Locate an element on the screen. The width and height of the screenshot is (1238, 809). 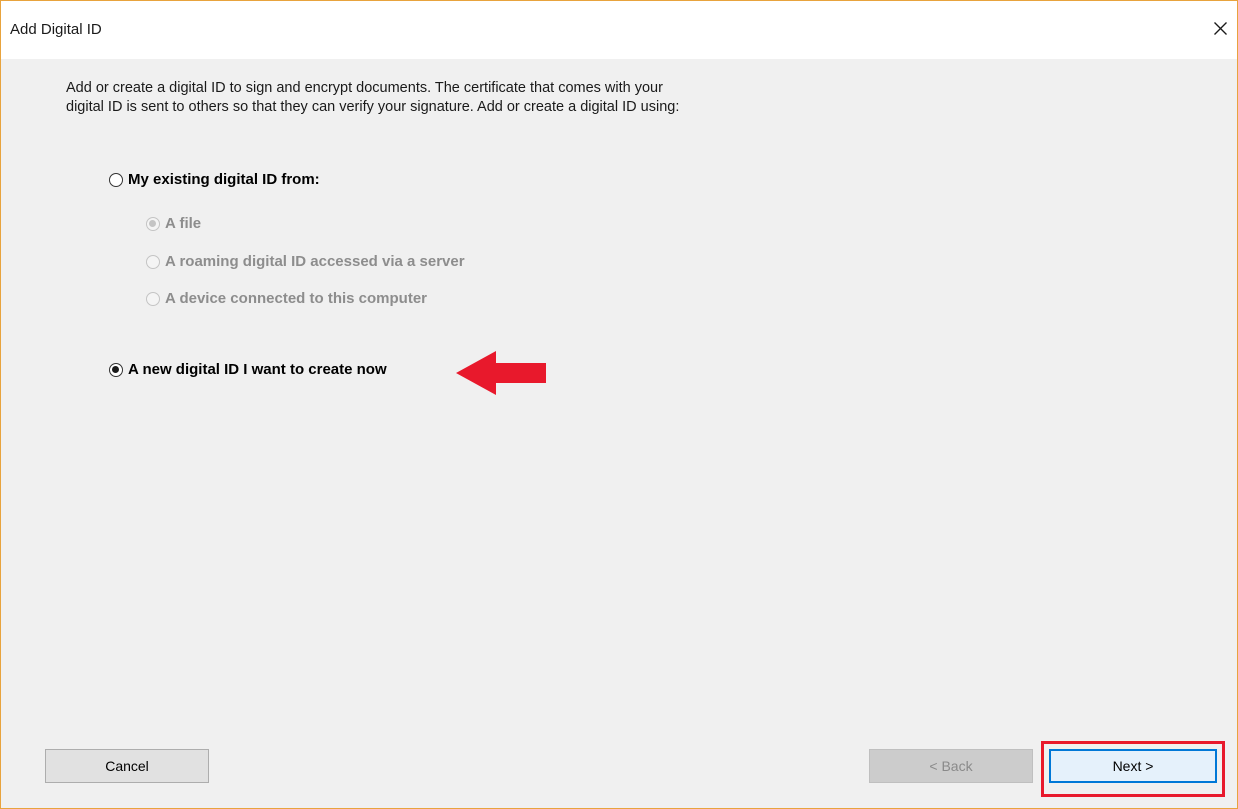
cancel-button: Cancel is located at coordinates (127, 766).